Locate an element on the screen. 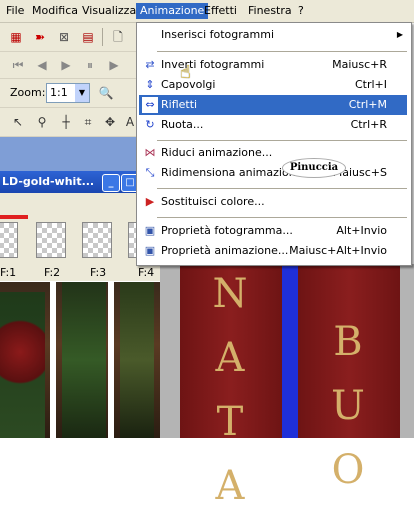 This screenshot has height=518, width=414. frame-label: F:2 is located at coordinates (52, 272).